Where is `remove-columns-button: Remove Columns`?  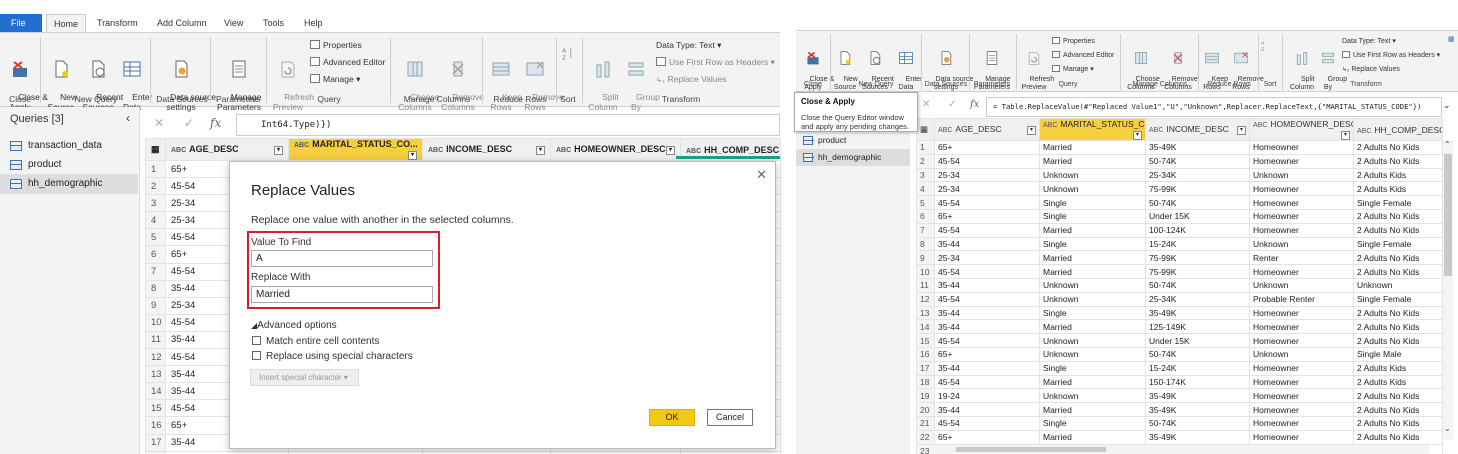
remove-columns-button: Remove Columns is located at coordinates (461, 80).